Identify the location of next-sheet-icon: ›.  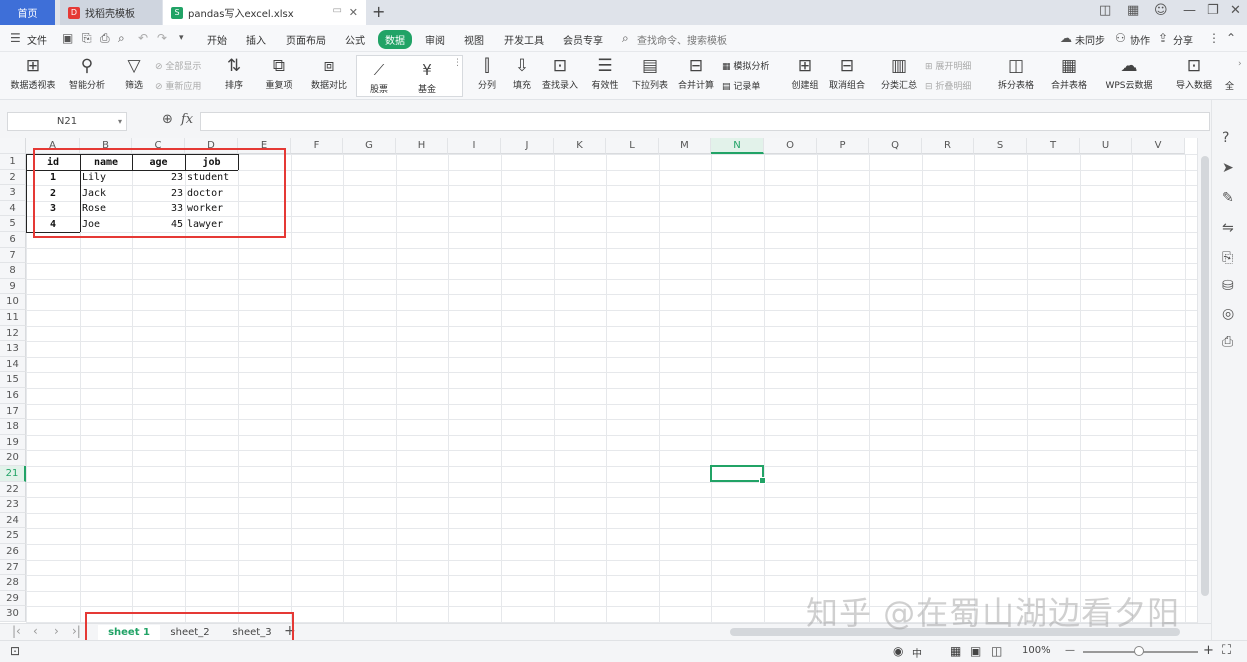
(56, 631).